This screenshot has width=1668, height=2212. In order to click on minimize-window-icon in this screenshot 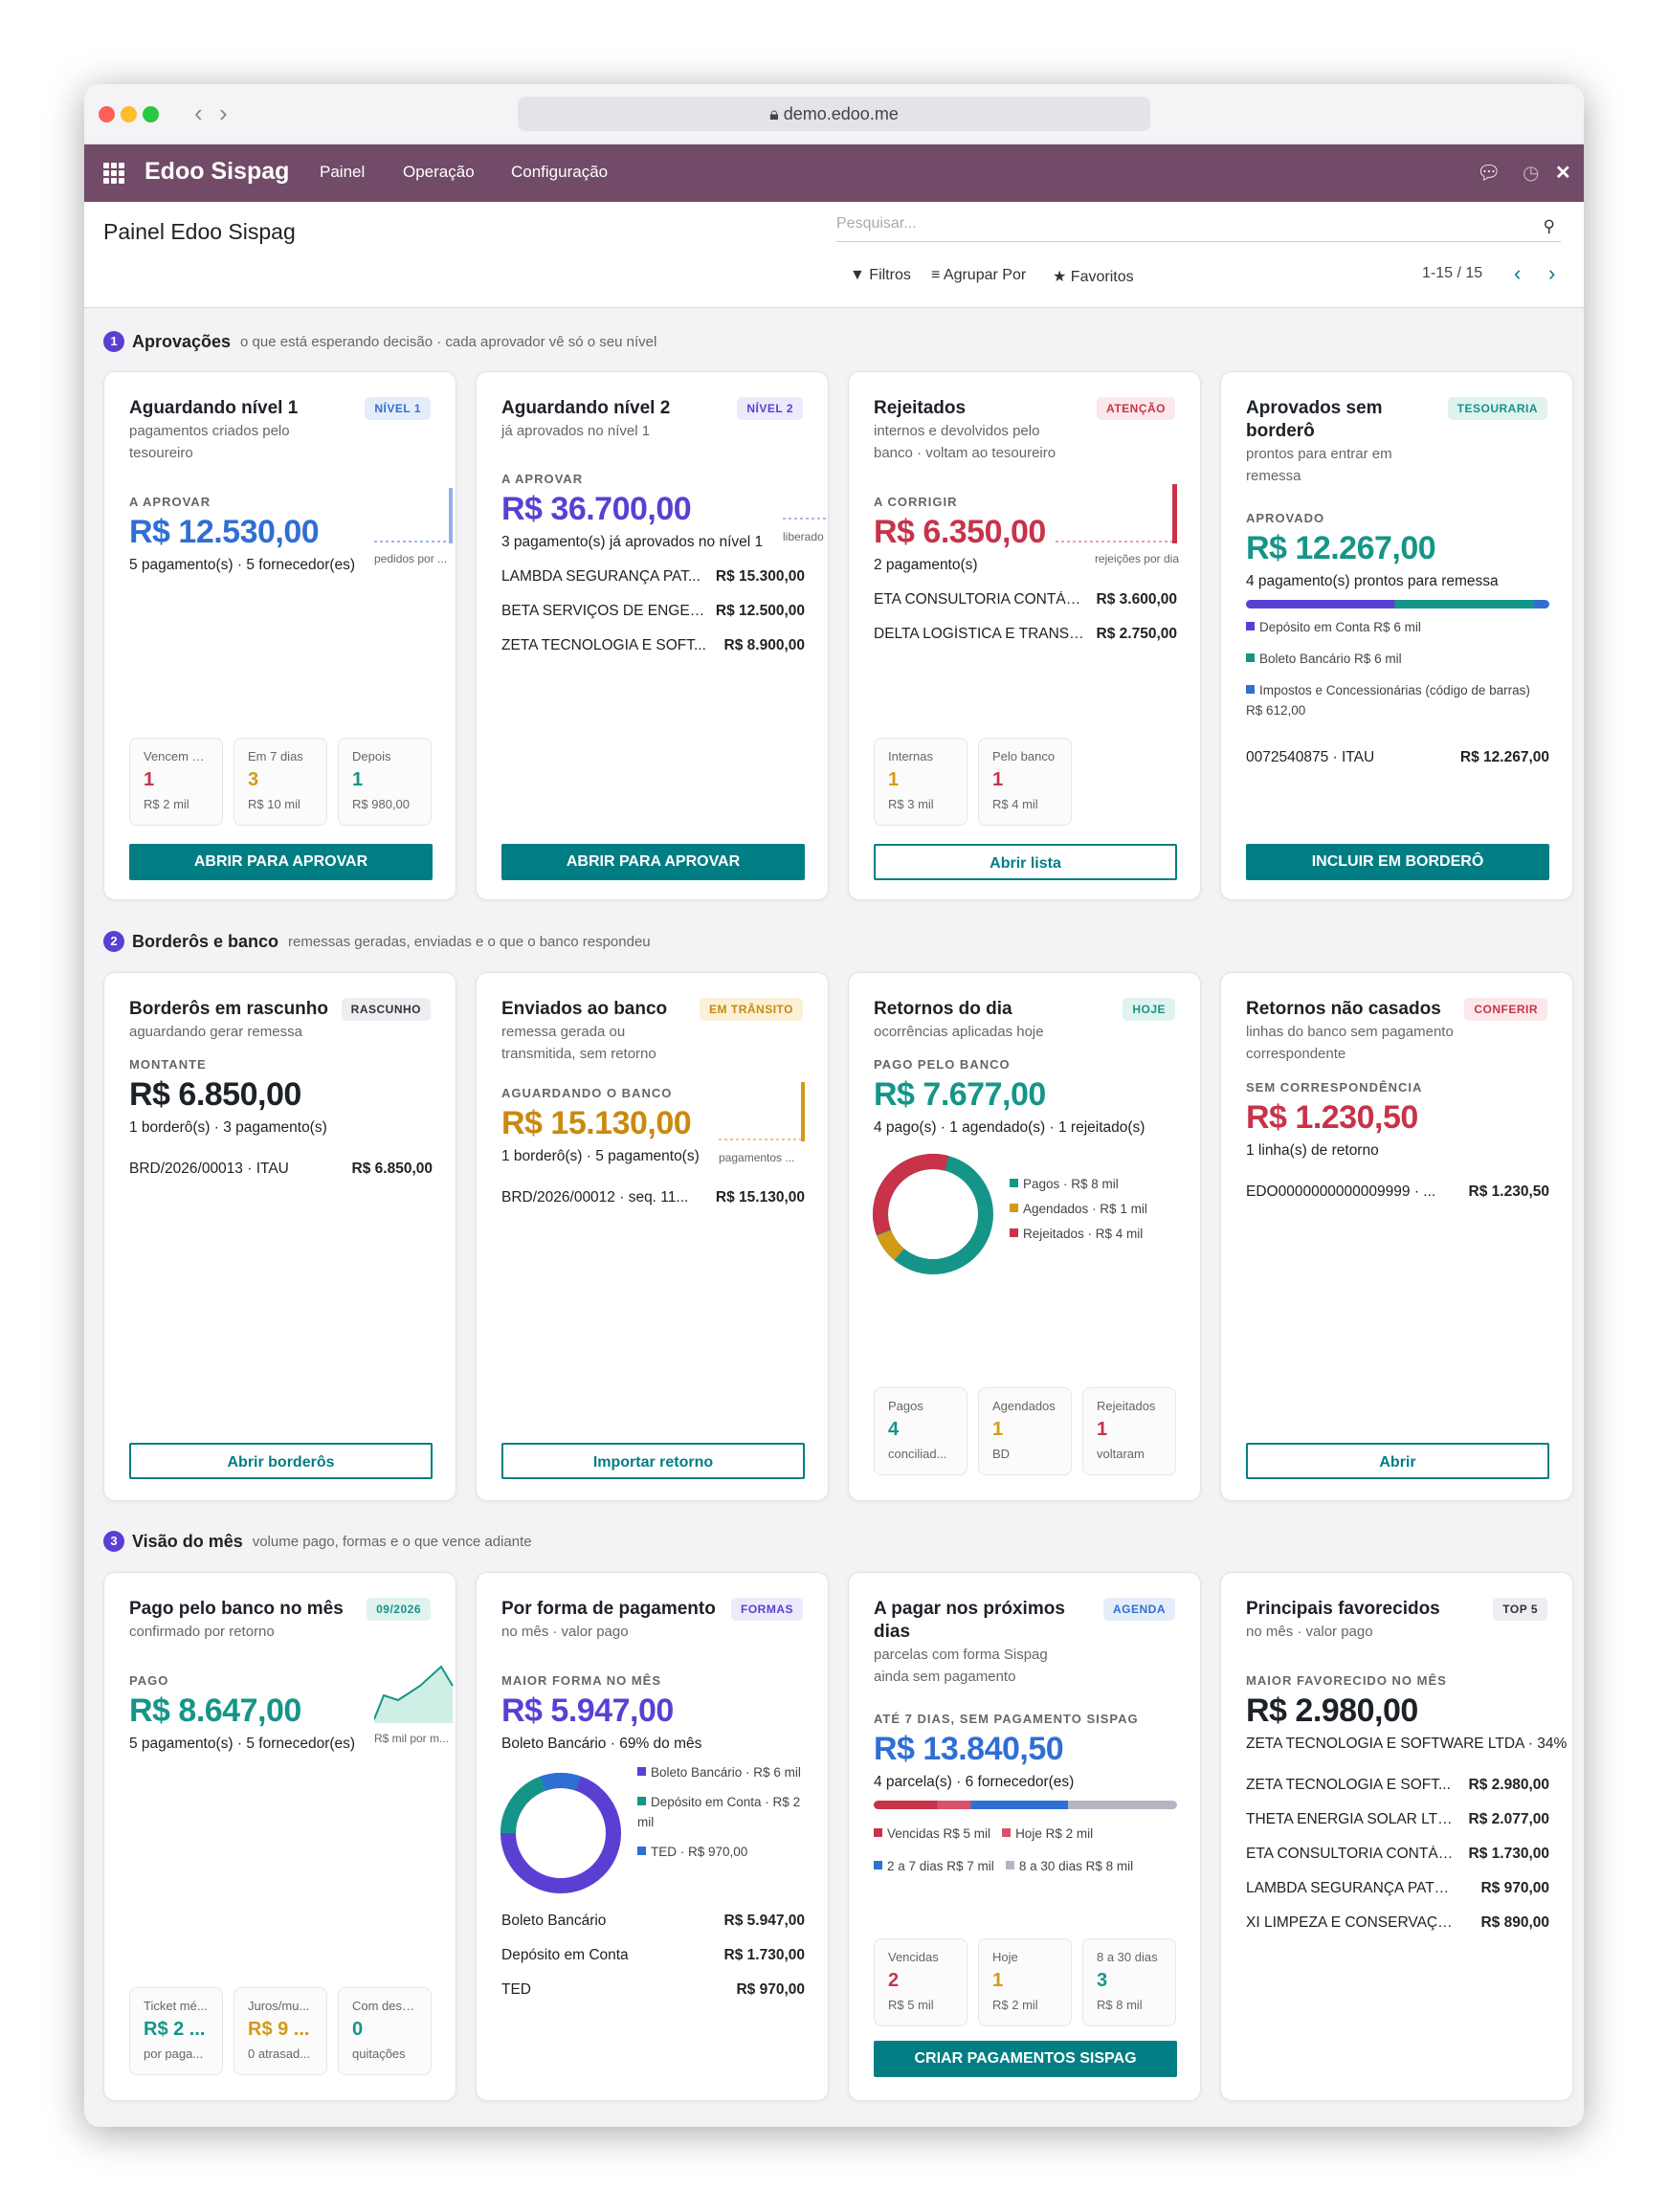, I will do `click(129, 114)`.